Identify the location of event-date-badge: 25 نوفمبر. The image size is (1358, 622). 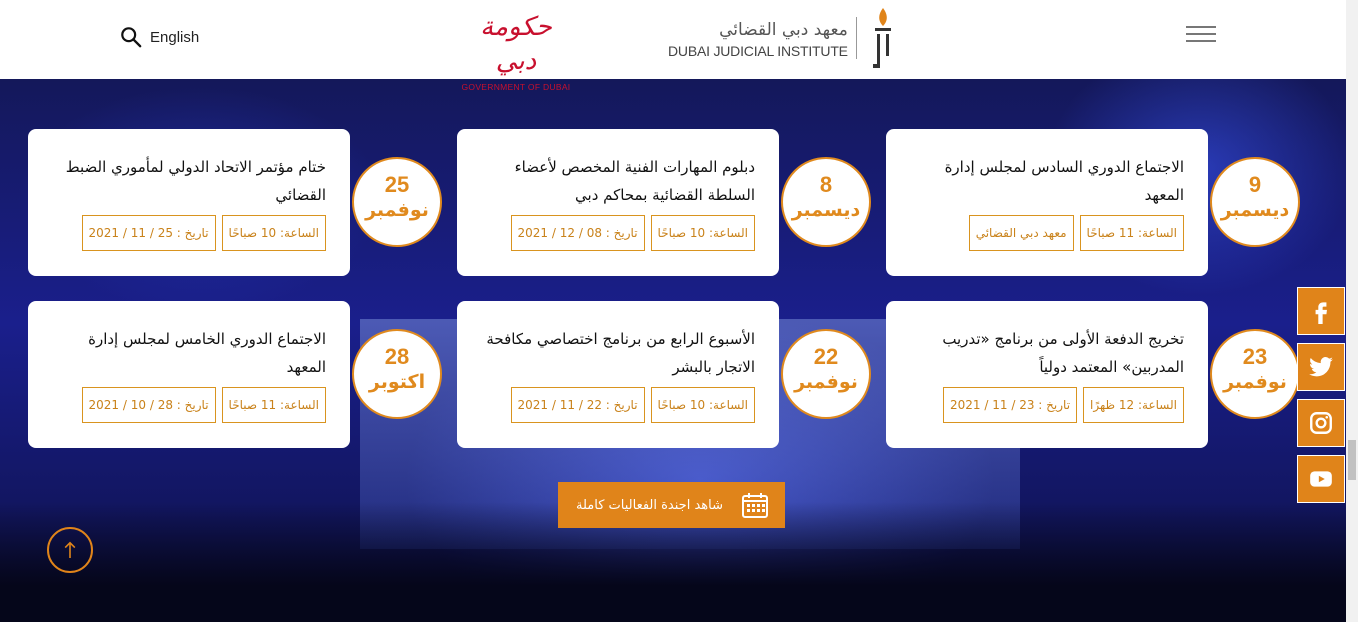
(397, 202).